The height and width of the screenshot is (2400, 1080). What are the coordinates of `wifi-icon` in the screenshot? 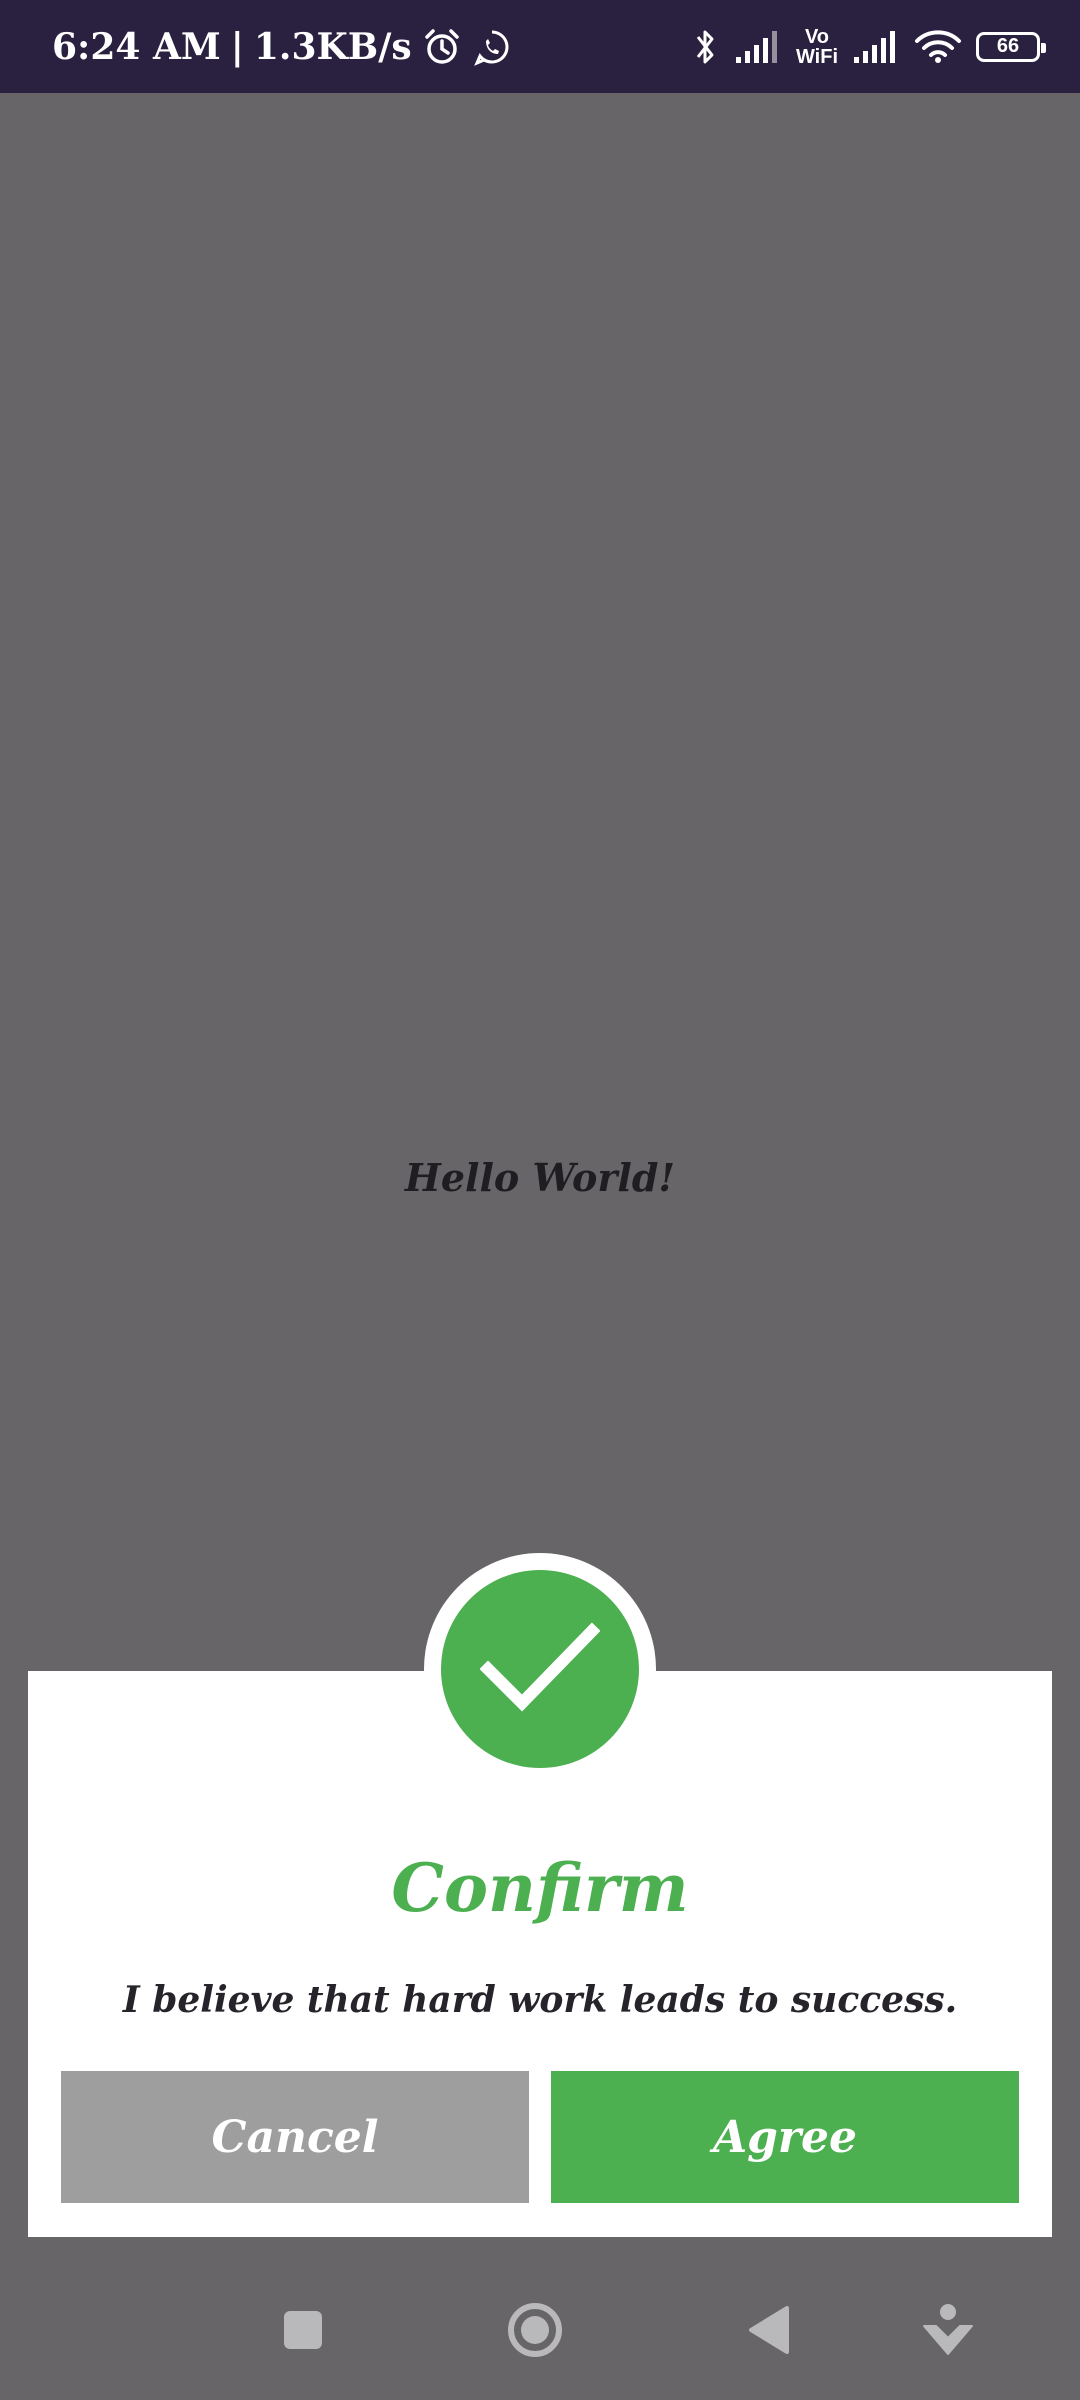 It's located at (938, 47).